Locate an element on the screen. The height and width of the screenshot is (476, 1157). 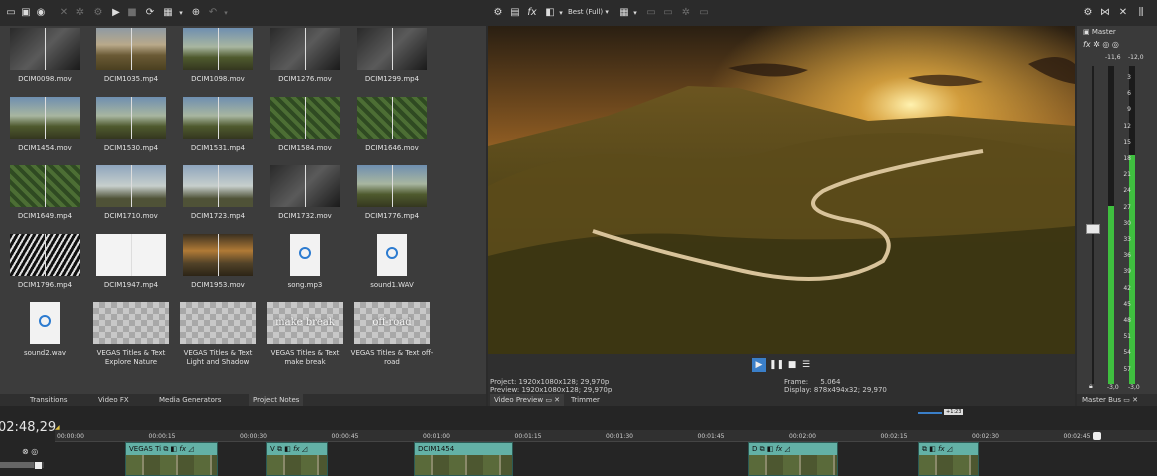
scope-icon: ✲ is located at coordinates (686, 13).